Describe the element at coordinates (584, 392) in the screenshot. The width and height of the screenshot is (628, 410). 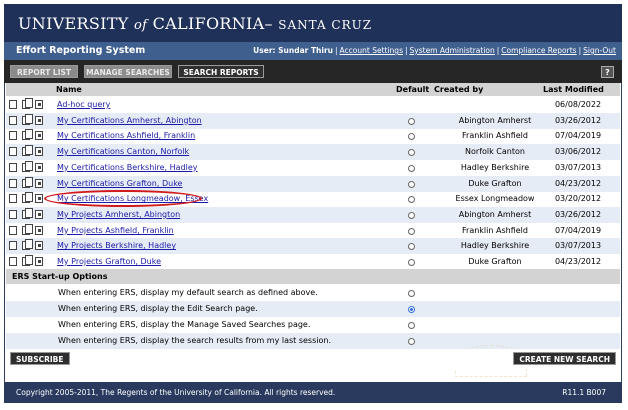
I see `version-text: R11.1 B007` at that location.